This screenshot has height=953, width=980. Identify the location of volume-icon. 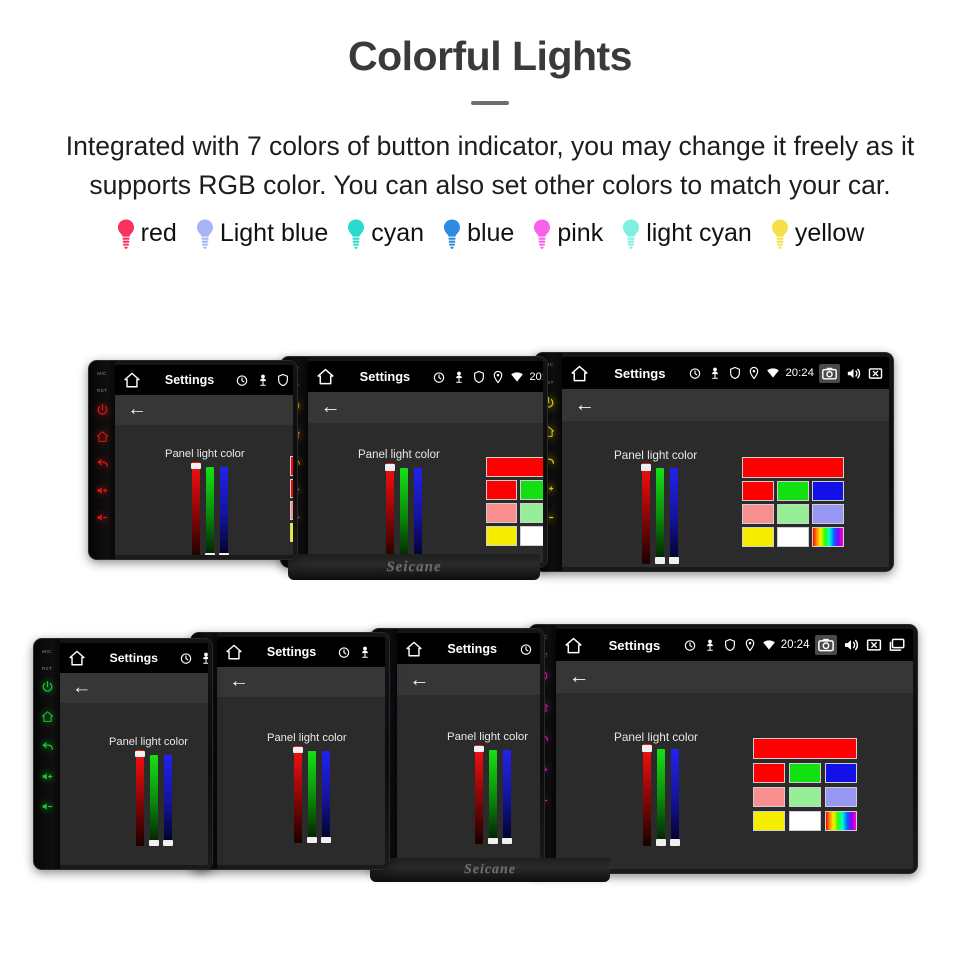
(851, 645).